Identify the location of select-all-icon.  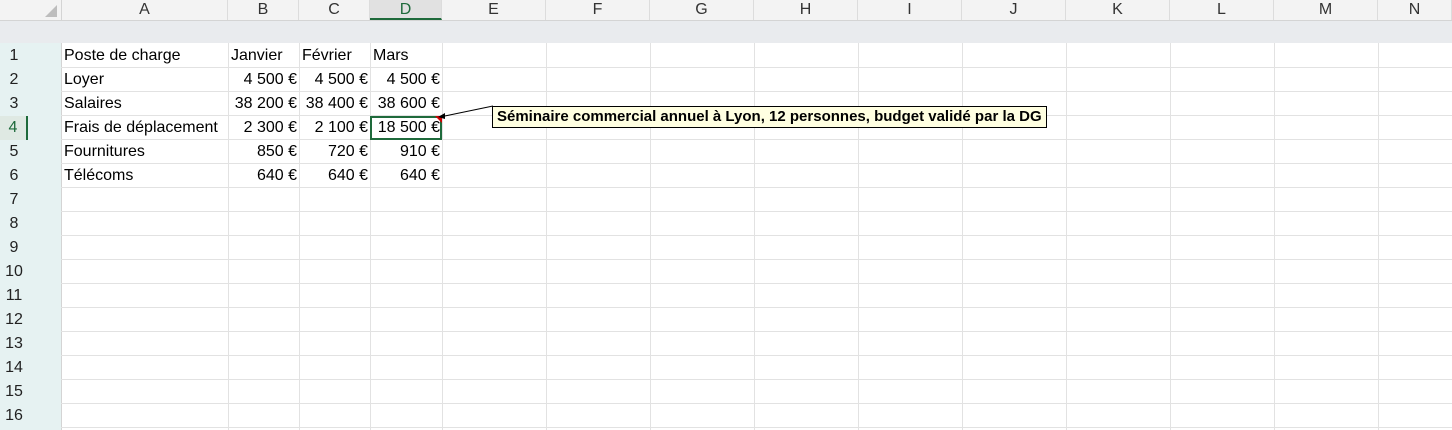
(51, 11).